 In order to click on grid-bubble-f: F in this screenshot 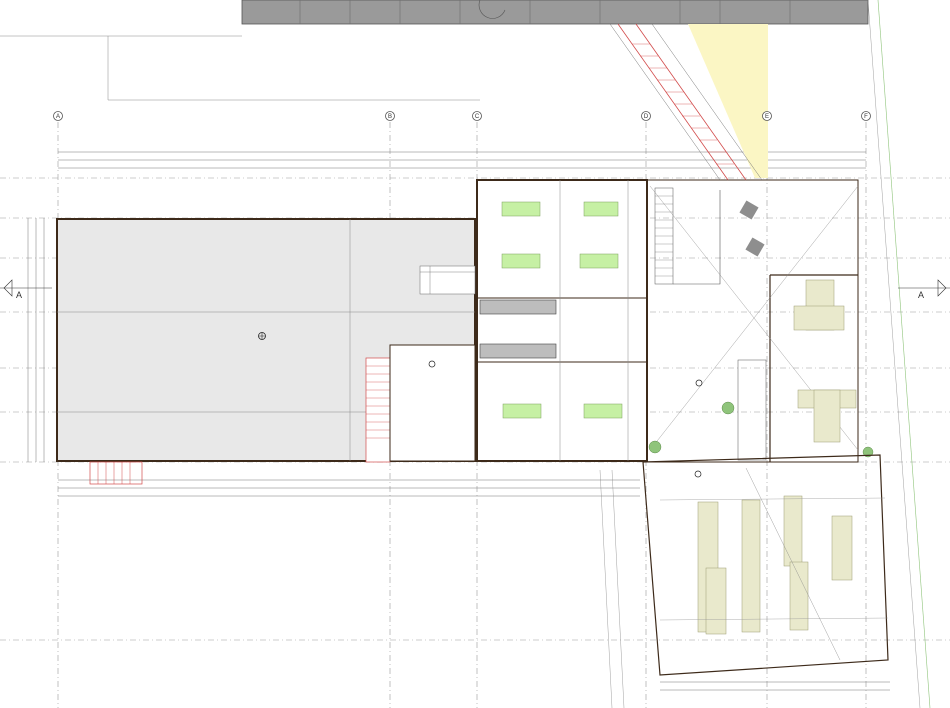, I will do `click(866, 116)`.